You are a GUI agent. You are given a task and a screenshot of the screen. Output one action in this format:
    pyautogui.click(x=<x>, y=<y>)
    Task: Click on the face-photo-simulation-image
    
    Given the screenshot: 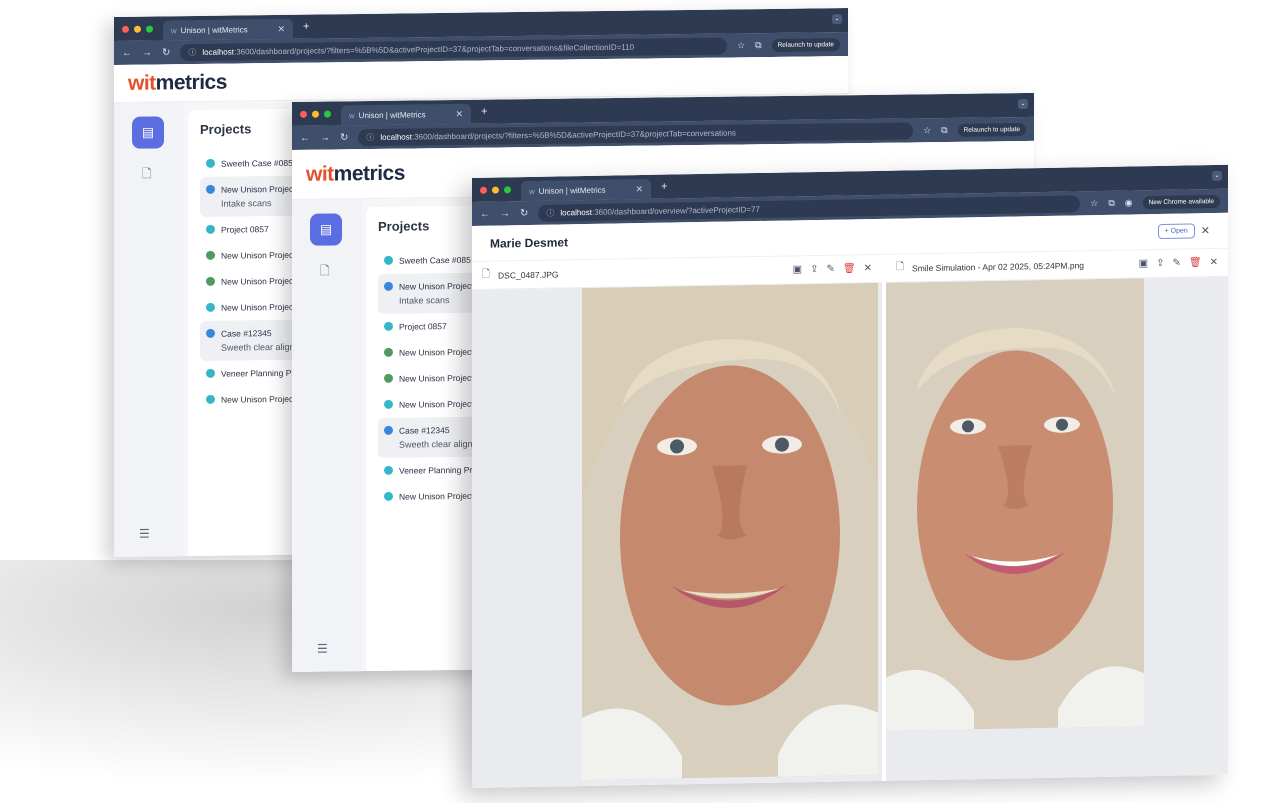 What is the action you would take?
    pyautogui.click(x=1015, y=504)
    